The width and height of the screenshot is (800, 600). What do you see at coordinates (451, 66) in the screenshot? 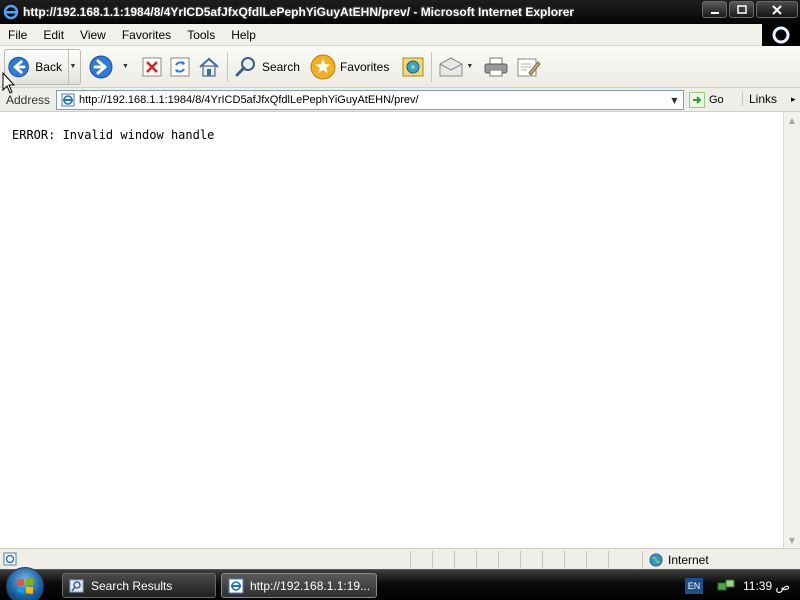
I see `mail-icon` at bounding box center [451, 66].